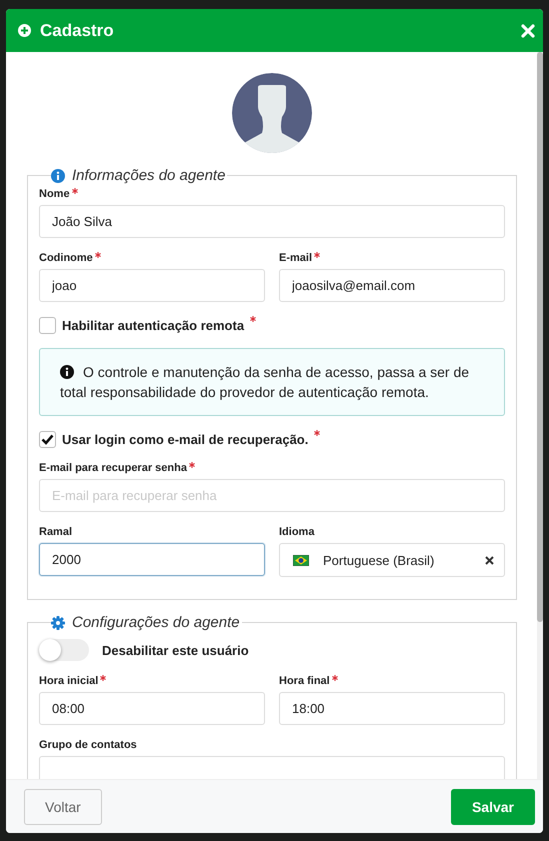 The height and width of the screenshot is (841, 549). I want to click on plus-icon, so click(24, 30).